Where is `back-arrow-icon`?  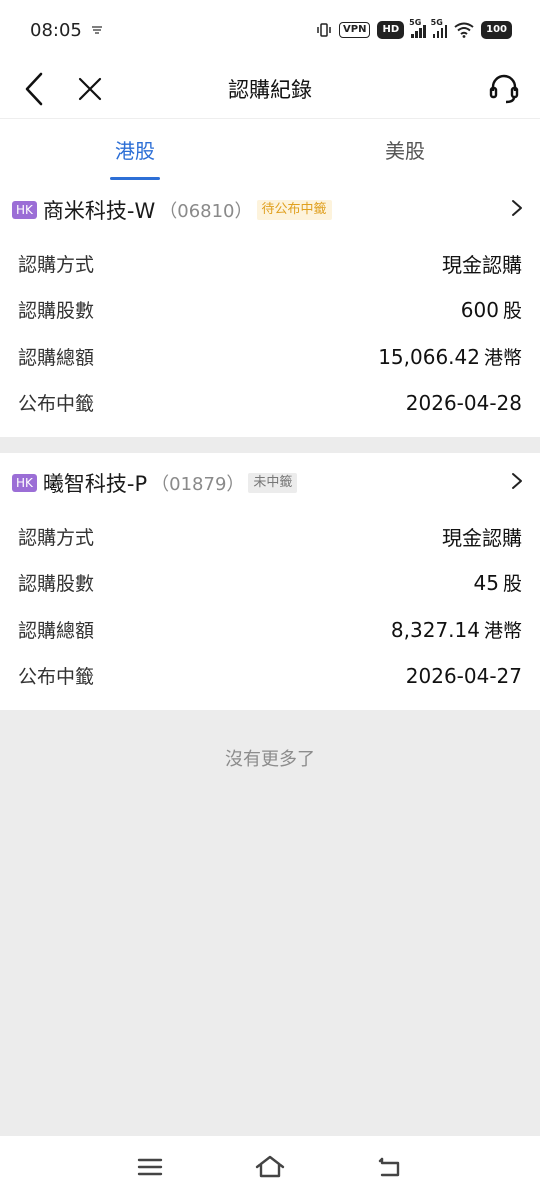
back-arrow-icon is located at coordinates (389, 1167).